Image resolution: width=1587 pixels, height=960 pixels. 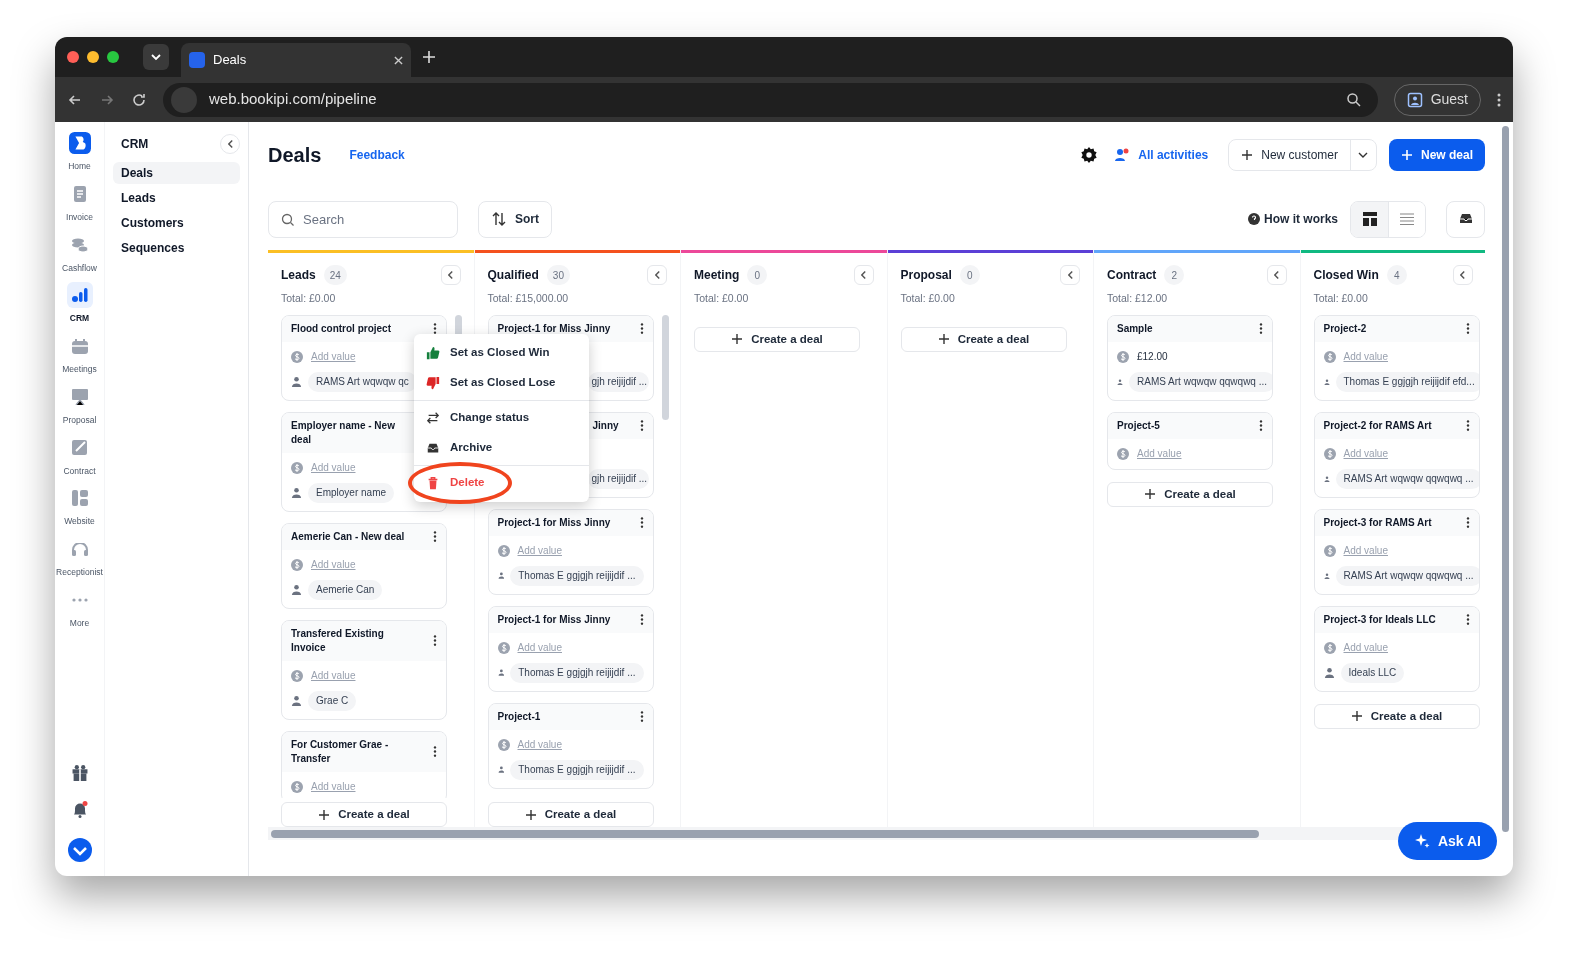 I want to click on archive-button, so click(x=1465, y=219).